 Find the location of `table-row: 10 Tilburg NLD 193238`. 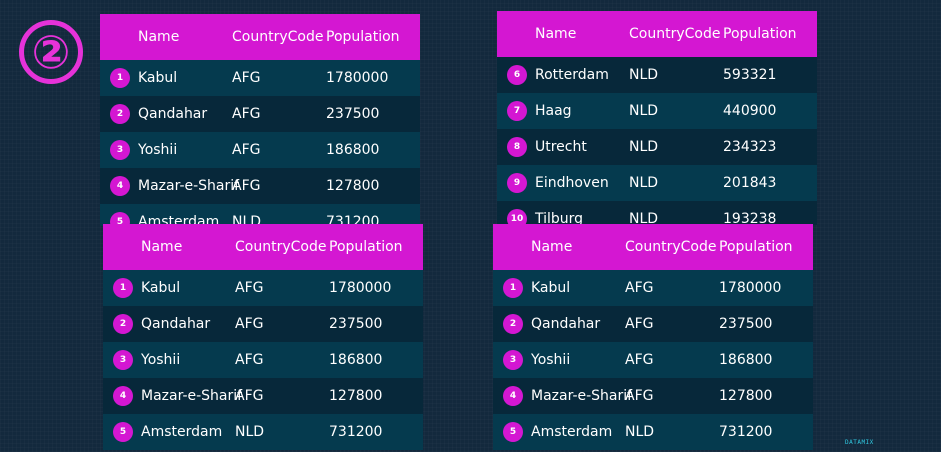

table-row: 10 Tilburg NLD 193238 is located at coordinates (657, 213).